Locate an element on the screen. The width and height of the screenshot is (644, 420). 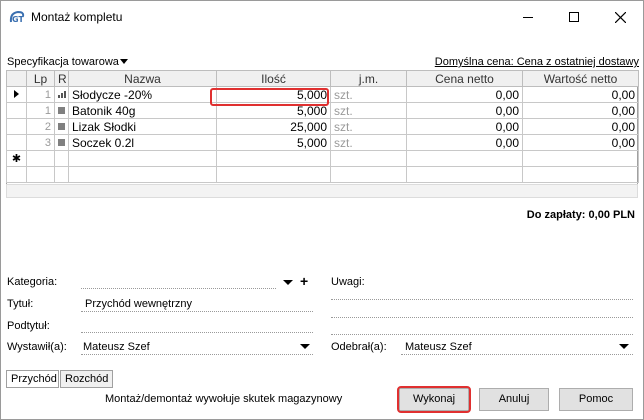
header-indicator is located at coordinates (16, 78).